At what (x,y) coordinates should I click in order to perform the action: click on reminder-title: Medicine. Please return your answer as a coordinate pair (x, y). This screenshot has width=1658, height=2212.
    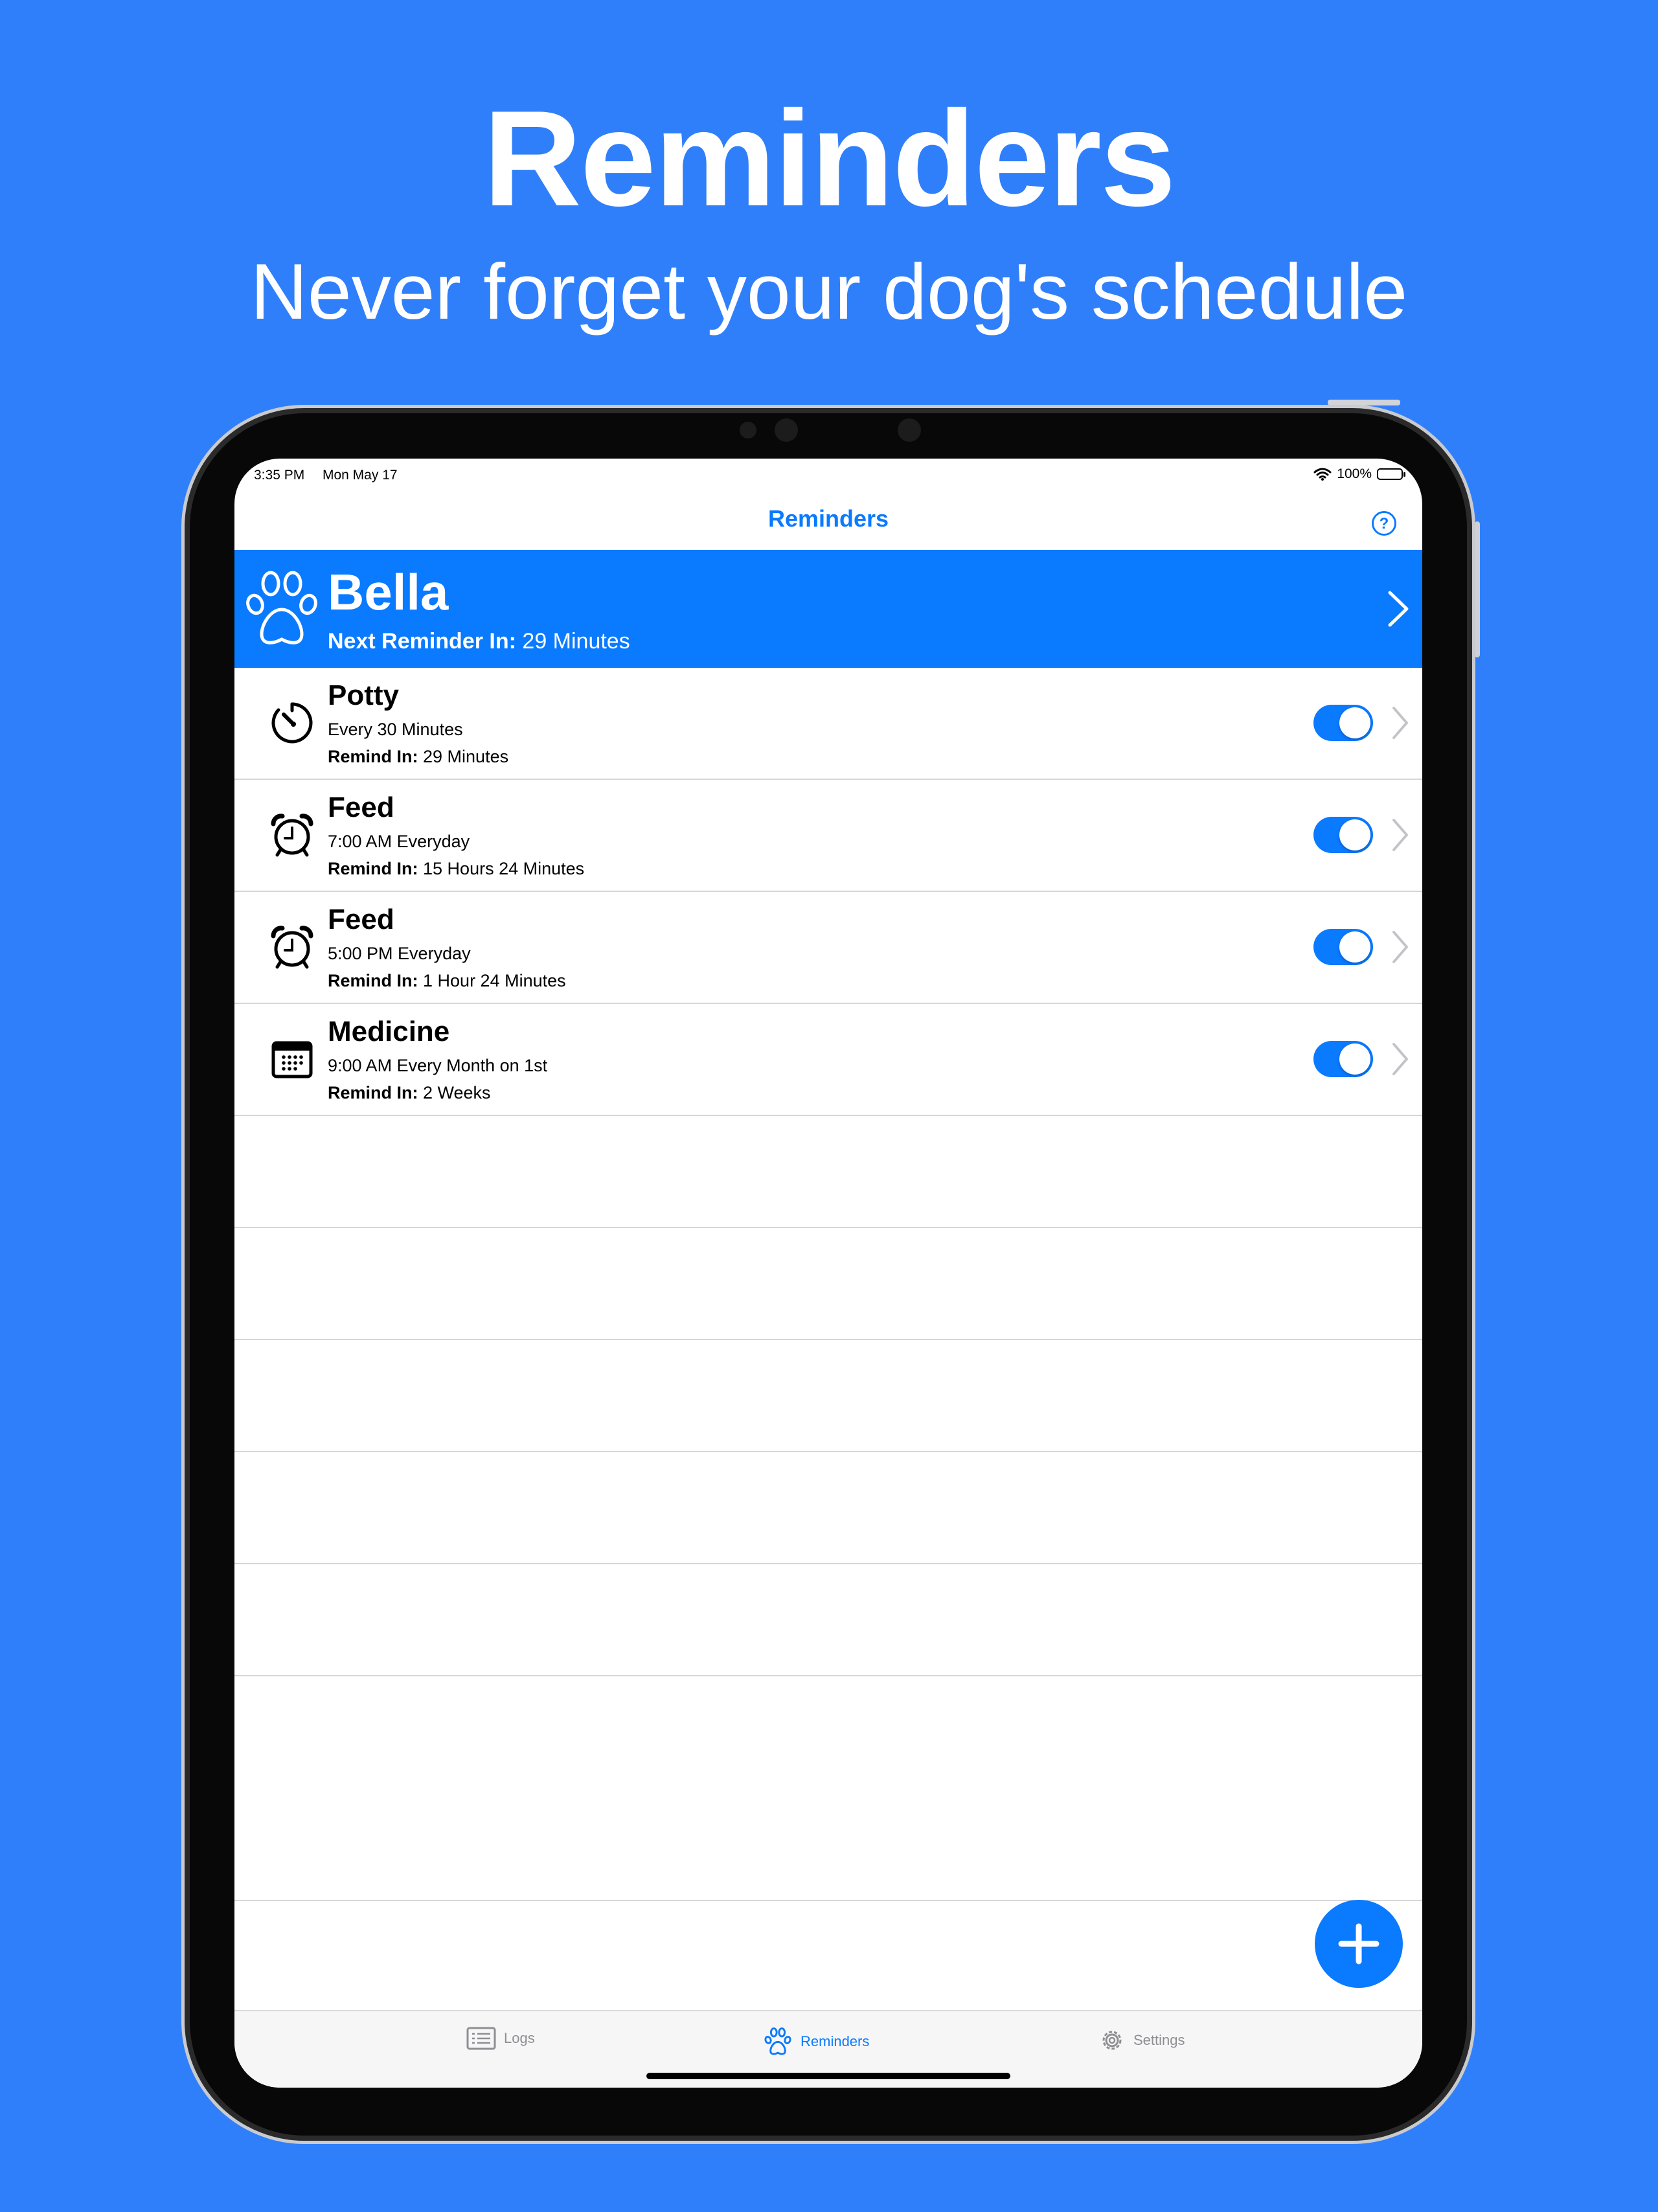
    Looking at the image, I should click on (389, 1031).